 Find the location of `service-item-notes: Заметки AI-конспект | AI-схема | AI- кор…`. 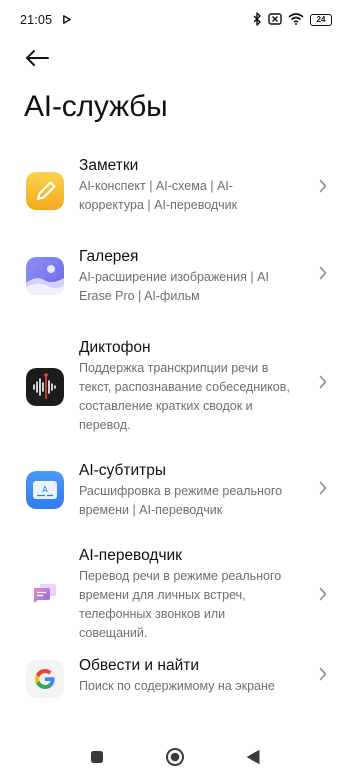

service-item-notes: Заметки AI-конспект | AI-схема | AI- кор… is located at coordinates (175, 192).